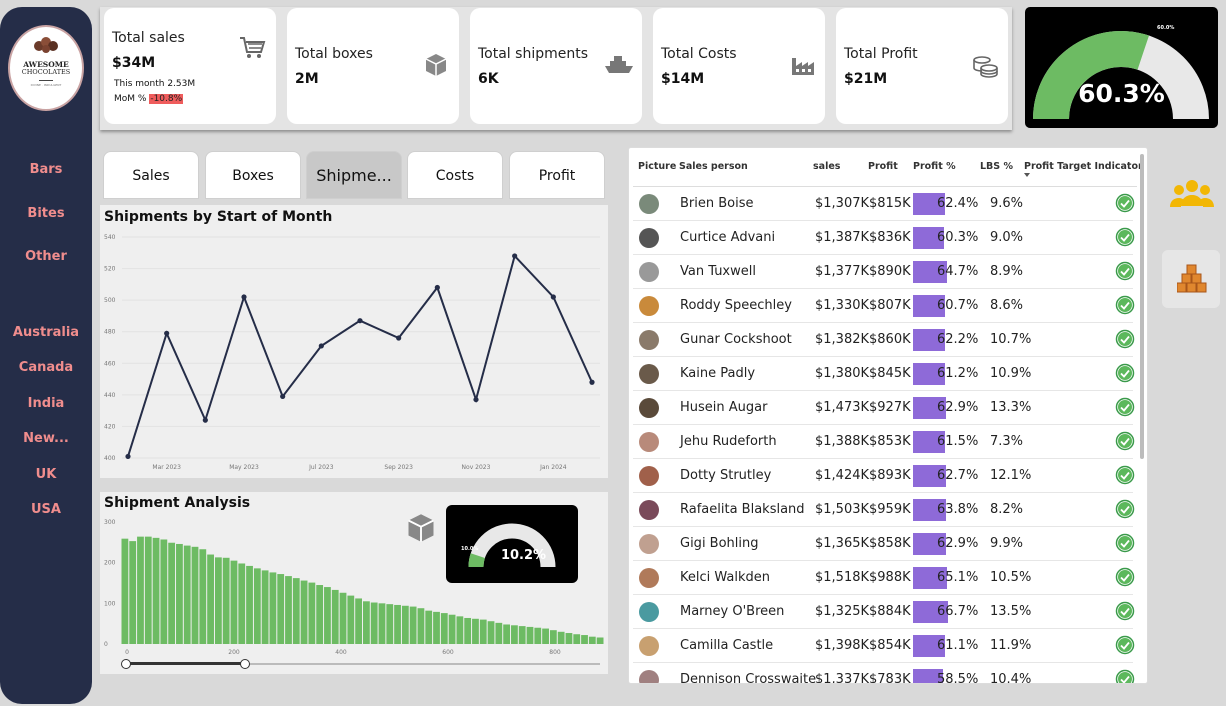 This screenshot has width=1226, height=706. Describe the element at coordinates (884, 272) in the screenshot. I see `table-row: Van Tuxwell $1,377K $890K 64.7% 8.9%` at that location.